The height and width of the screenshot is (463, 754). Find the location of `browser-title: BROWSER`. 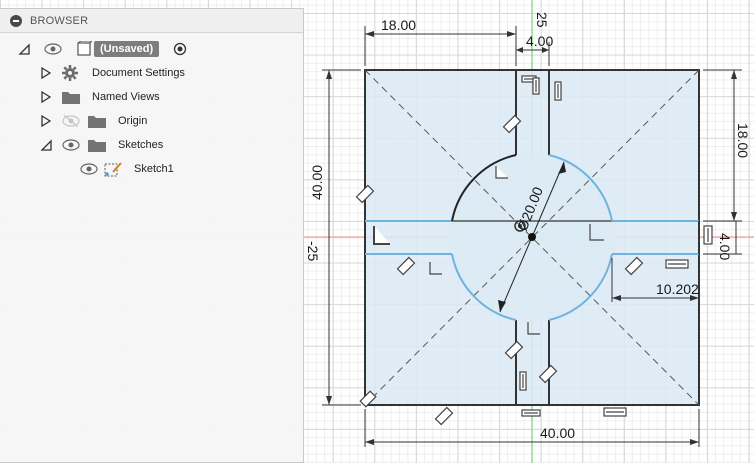

browser-title: BROWSER is located at coordinates (59, 20).